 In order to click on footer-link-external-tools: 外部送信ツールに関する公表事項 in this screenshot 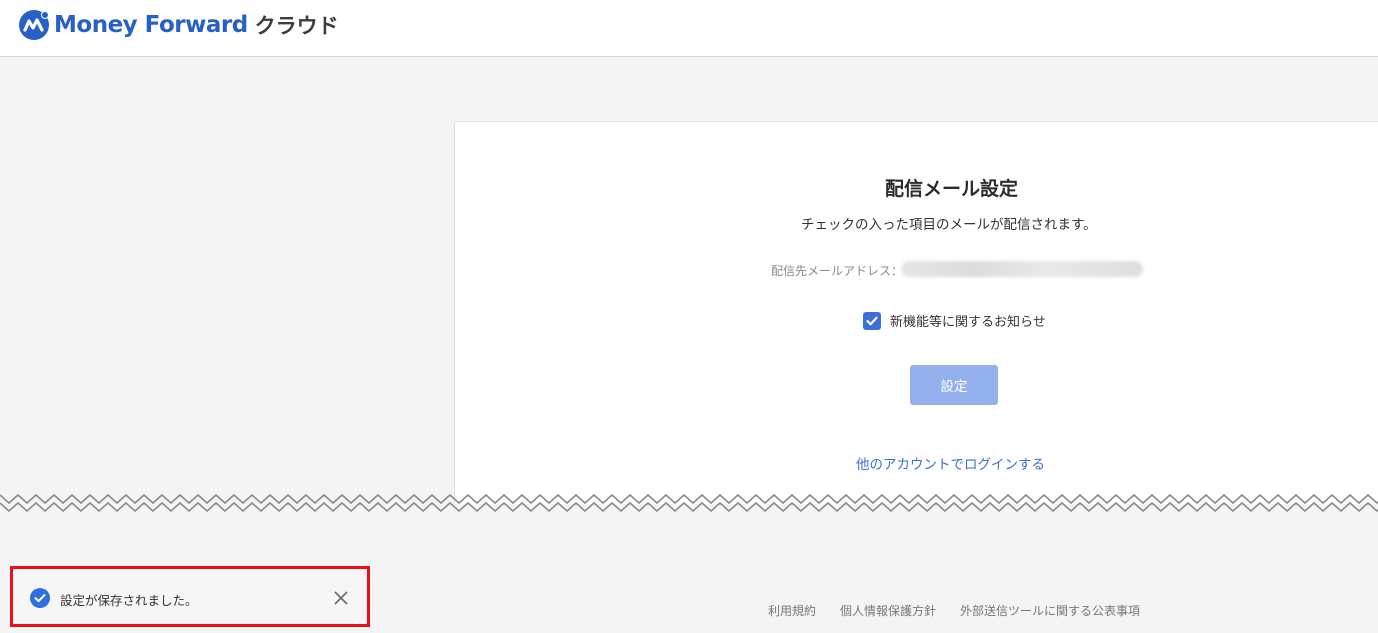, I will do `click(1050, 610)`.